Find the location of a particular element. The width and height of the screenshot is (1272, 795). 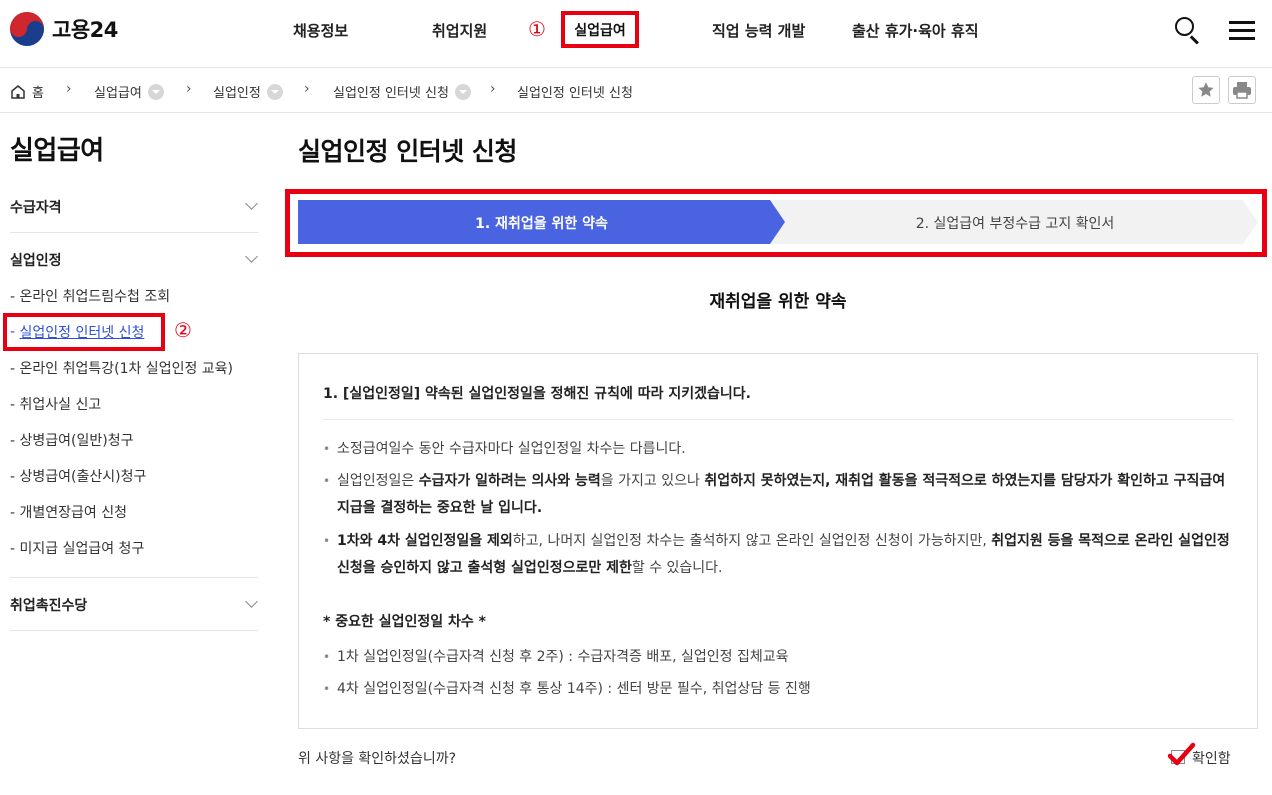

sidebar-section-label: 수급자격 is located at coordinates (36, 208).